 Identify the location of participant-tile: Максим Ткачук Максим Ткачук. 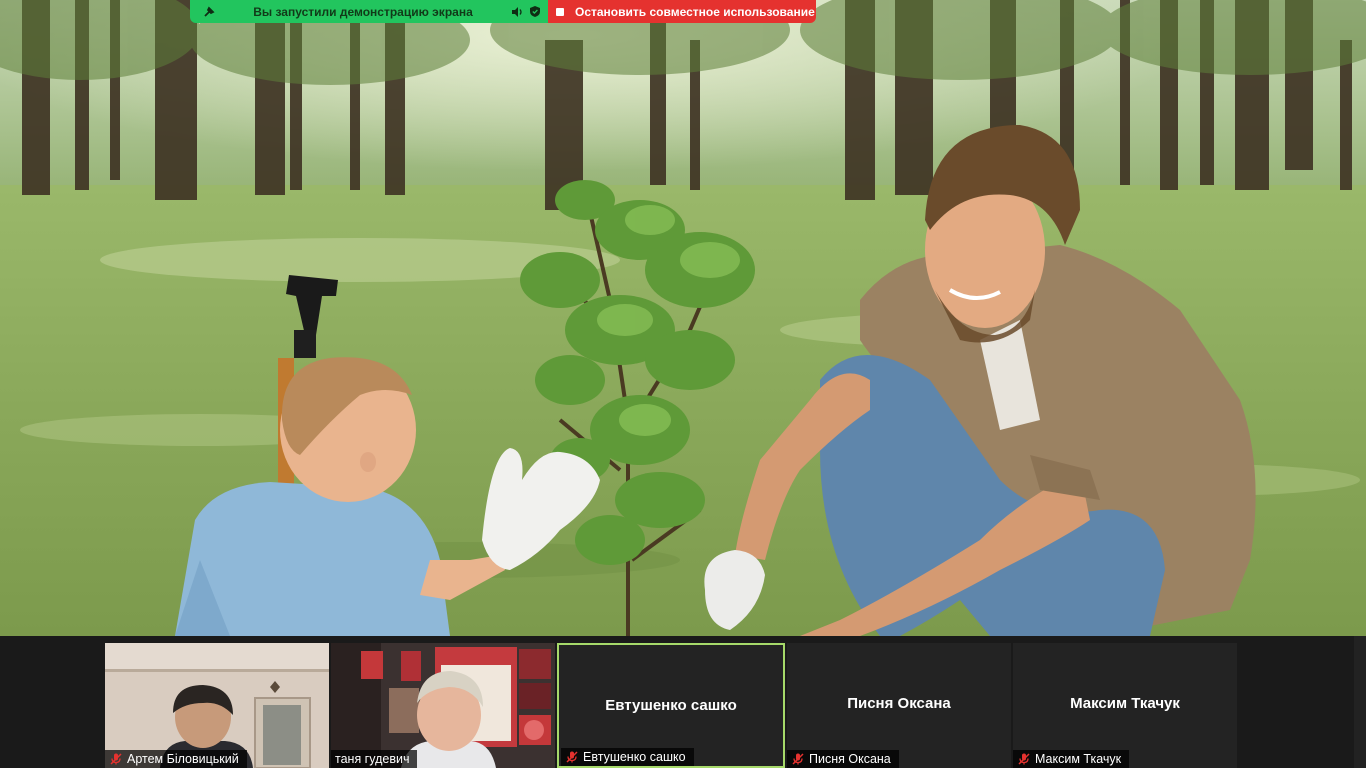
(1125, 705).